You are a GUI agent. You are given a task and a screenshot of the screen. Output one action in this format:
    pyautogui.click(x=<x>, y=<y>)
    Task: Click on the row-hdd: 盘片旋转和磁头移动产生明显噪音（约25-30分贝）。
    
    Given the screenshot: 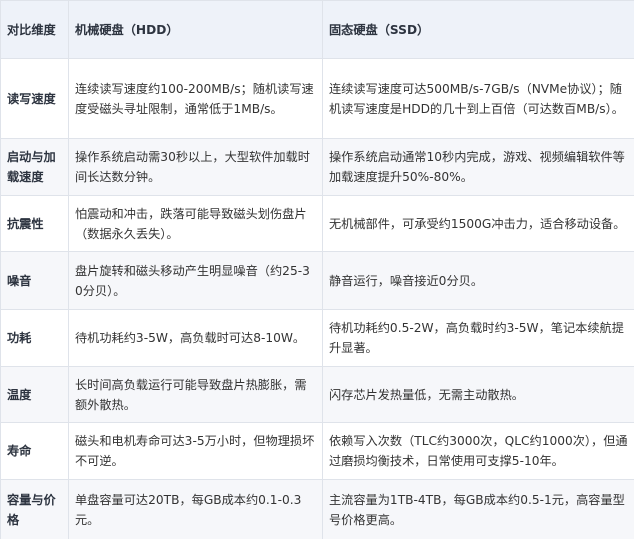 What is the action you would take?
    pyautogui.click(x=195, y=280)
    